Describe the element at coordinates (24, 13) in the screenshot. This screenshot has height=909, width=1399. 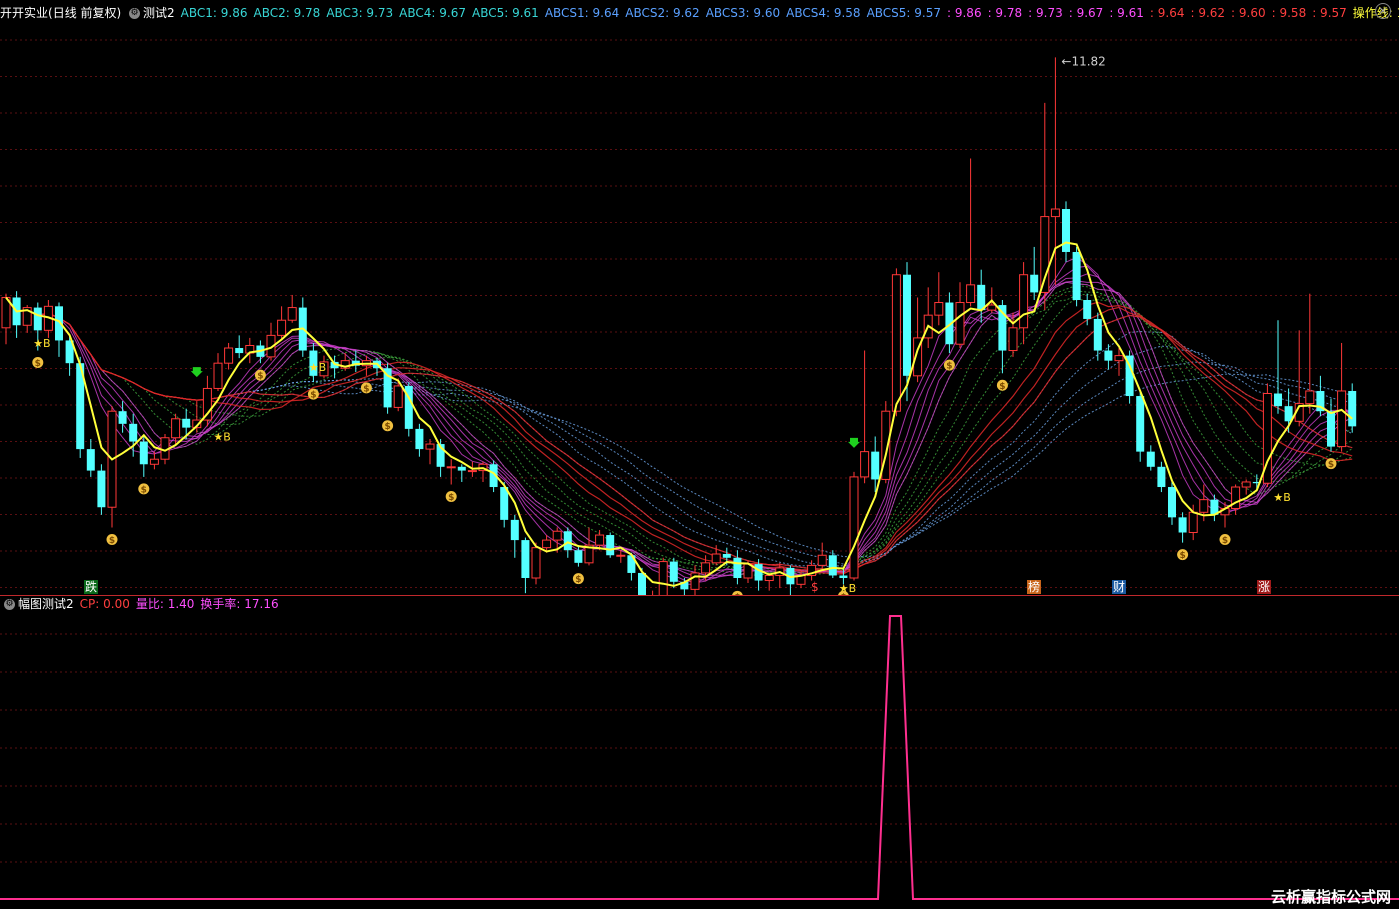
I see `stock-name: 开开实业` at that location.